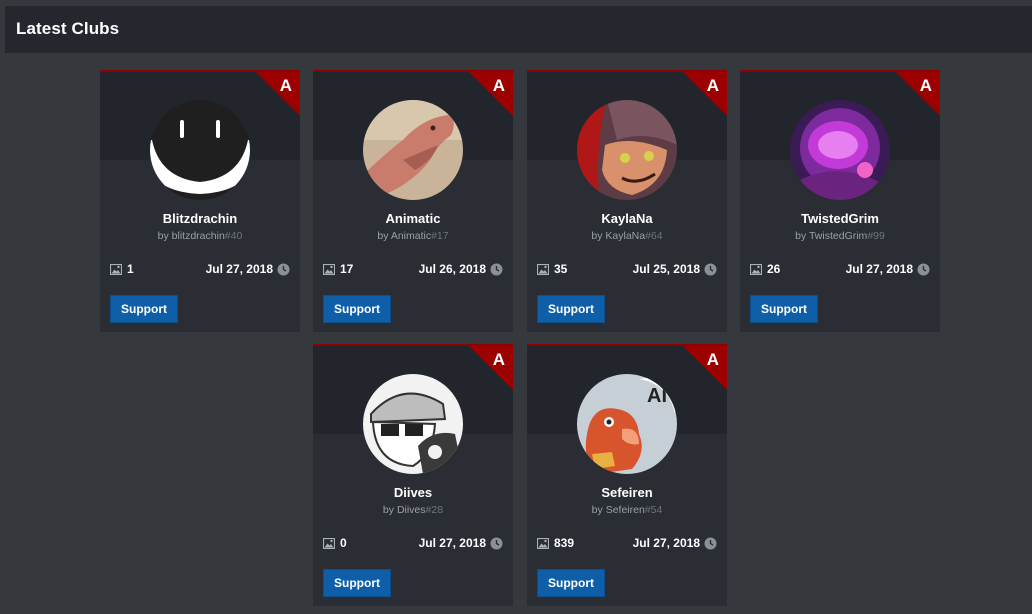 The height and width of the screenshot is (614, 1032). I want to click on club-name: Sefeiren, so click(627, 492).